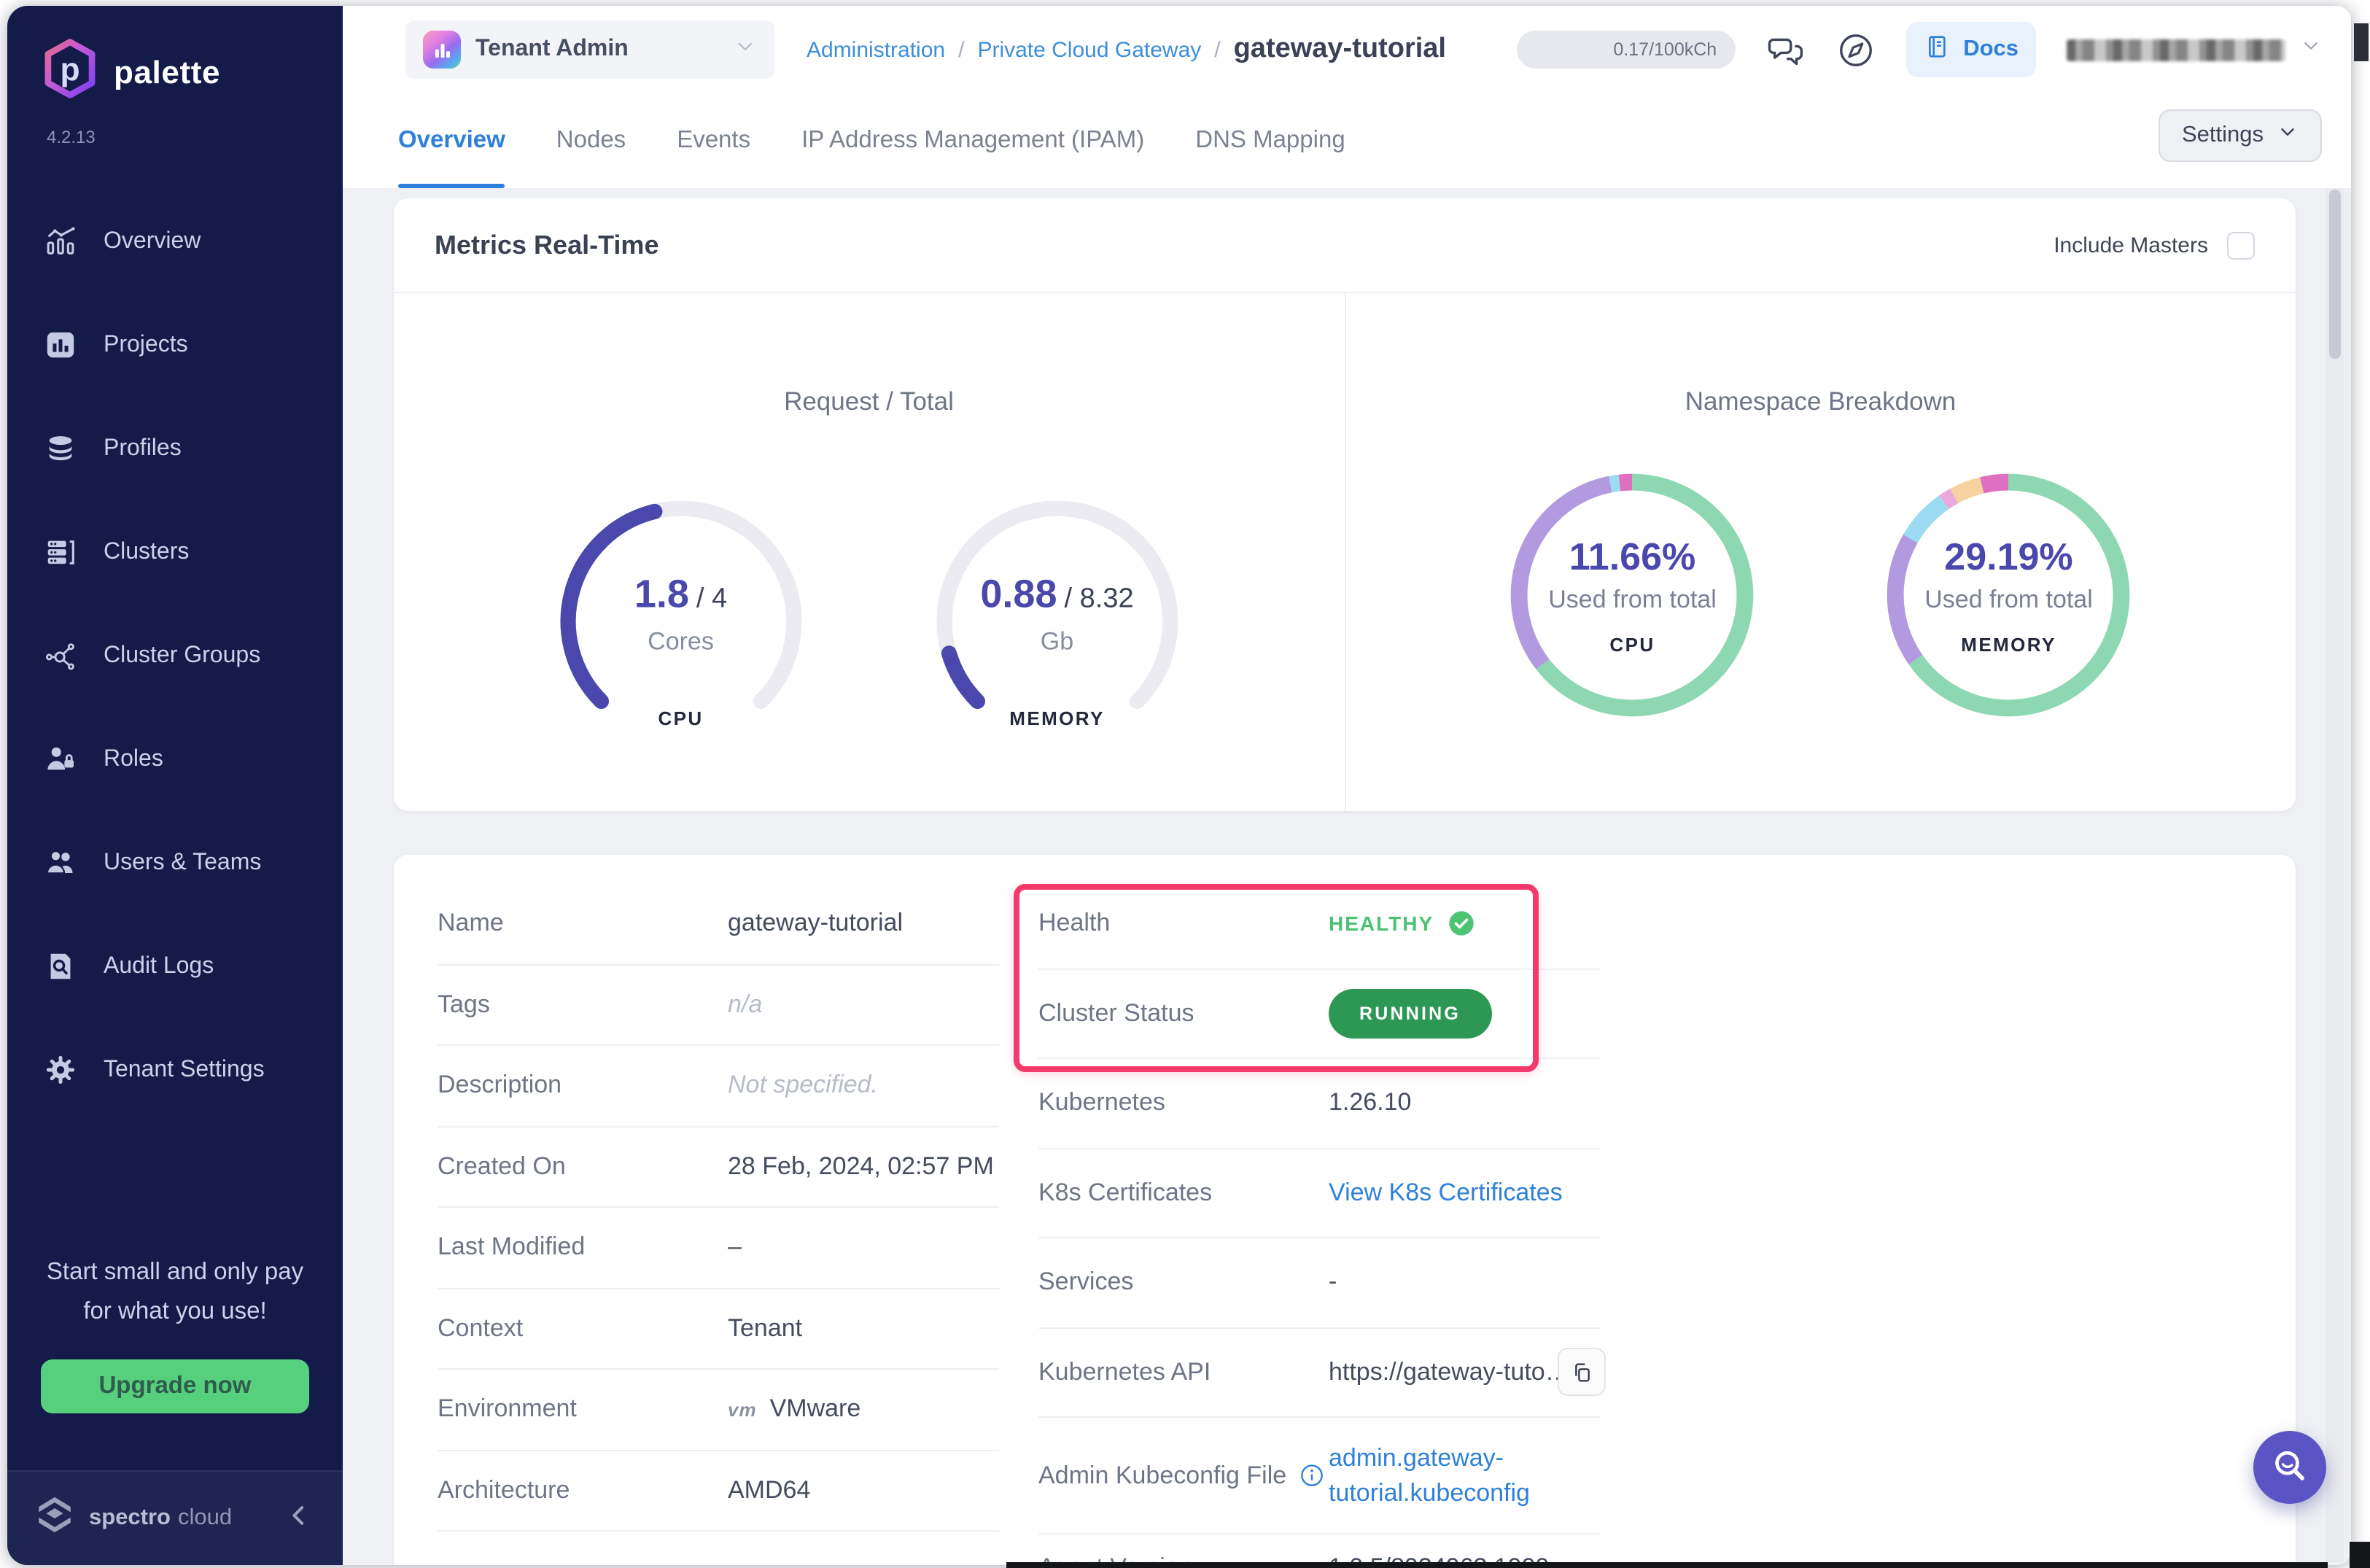 The width and height of the screenshot is (2370, 1568). What do you see at coordinates (175, 552) in the screenshot?
I see `sidebar-item-clusters: Clusters` at bounding box center [175, 552].